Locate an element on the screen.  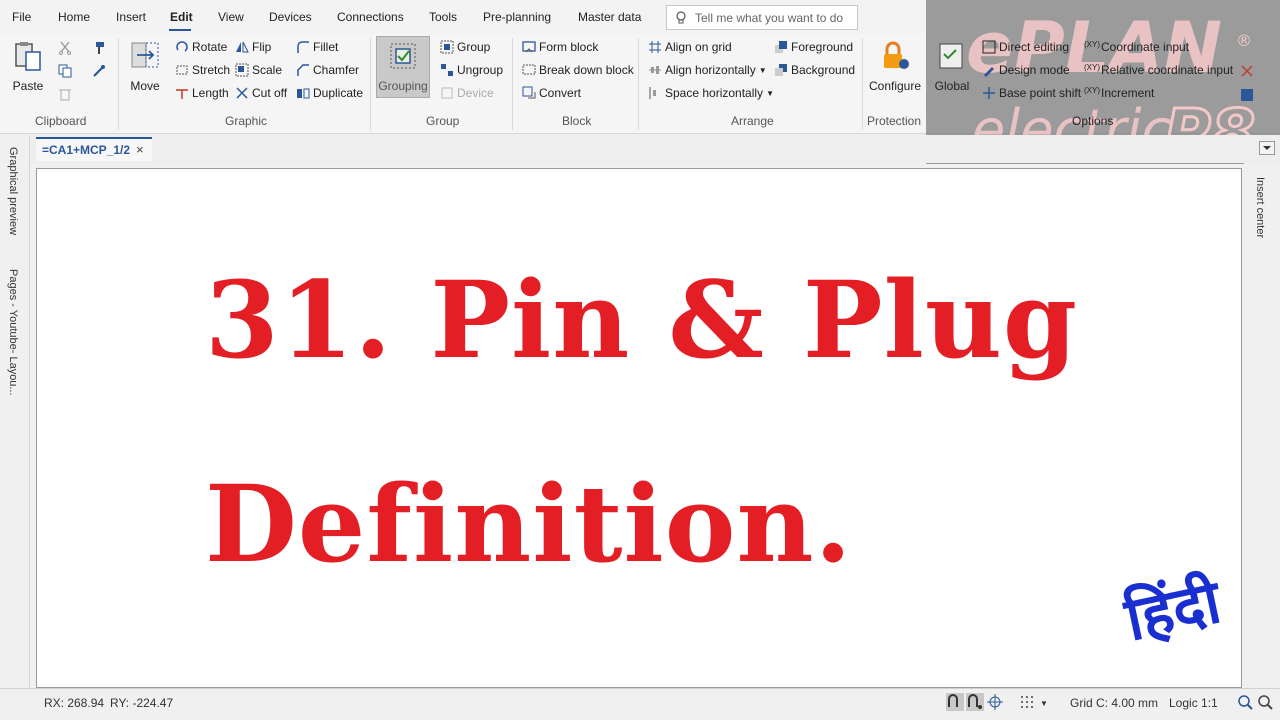
options-extra-icon is located at coordinates (1247, 71).